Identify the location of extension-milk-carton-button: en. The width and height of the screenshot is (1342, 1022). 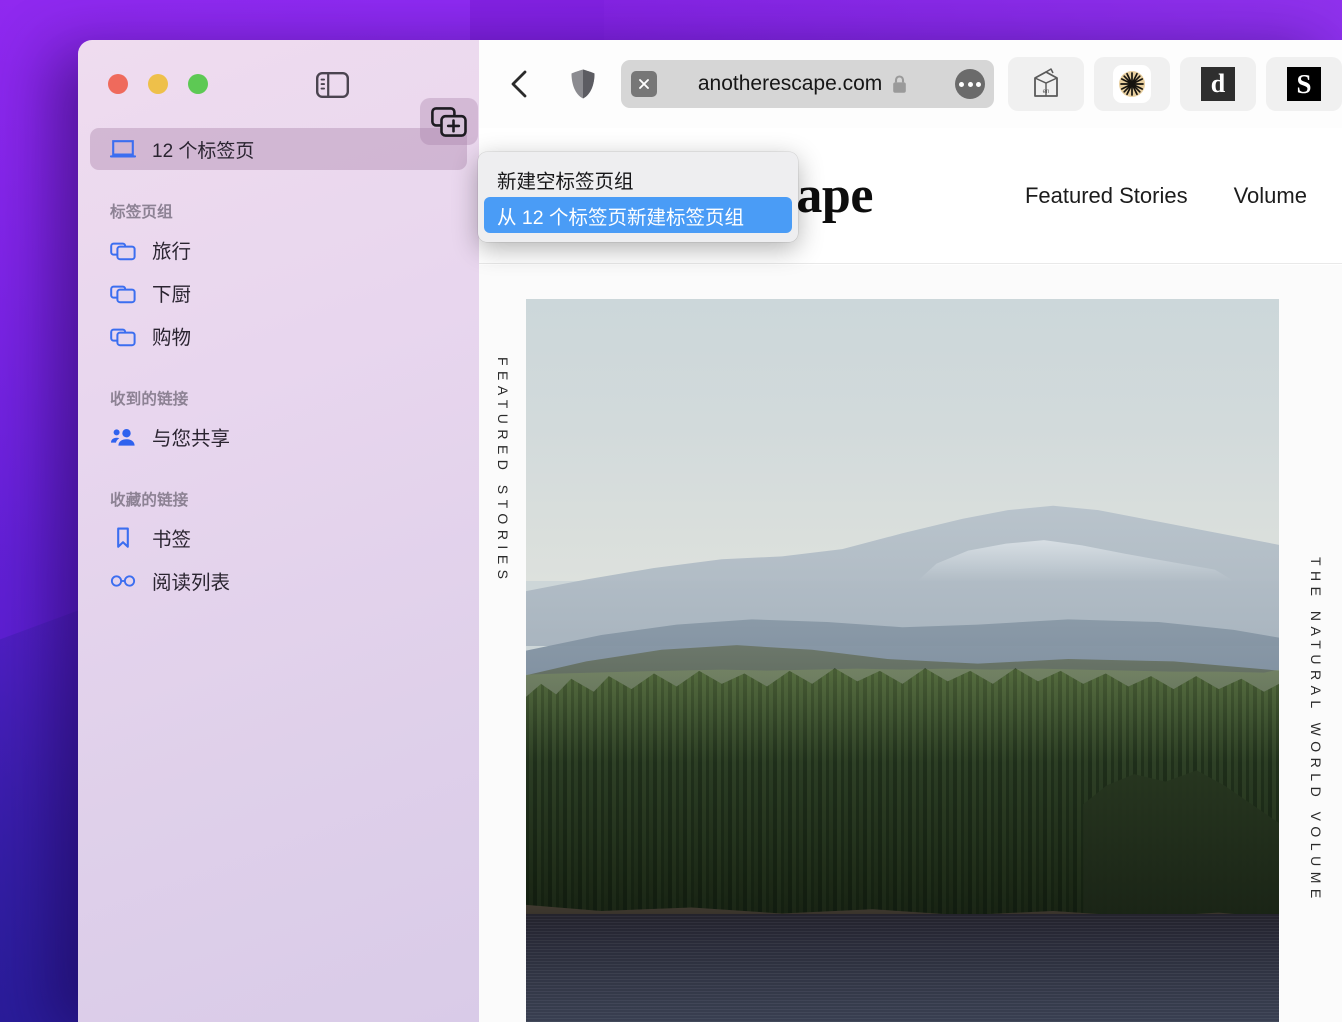
(1046, 84).